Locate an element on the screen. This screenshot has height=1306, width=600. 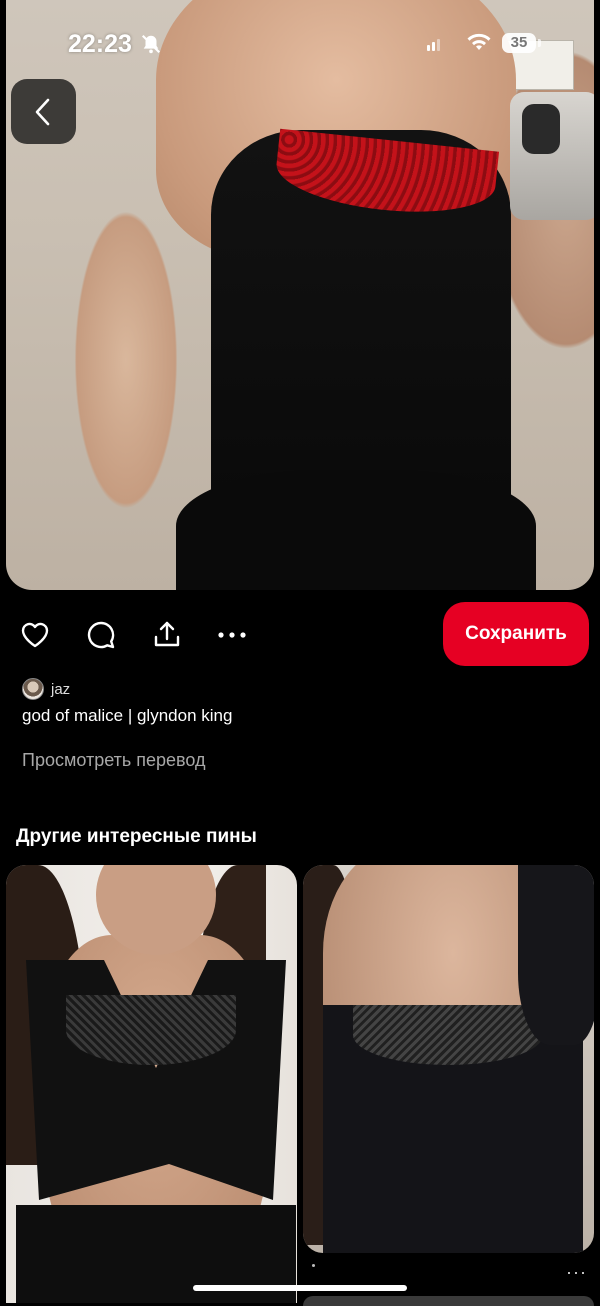
related-pin-more-button: ··· is located at coordinates (576, 1272).